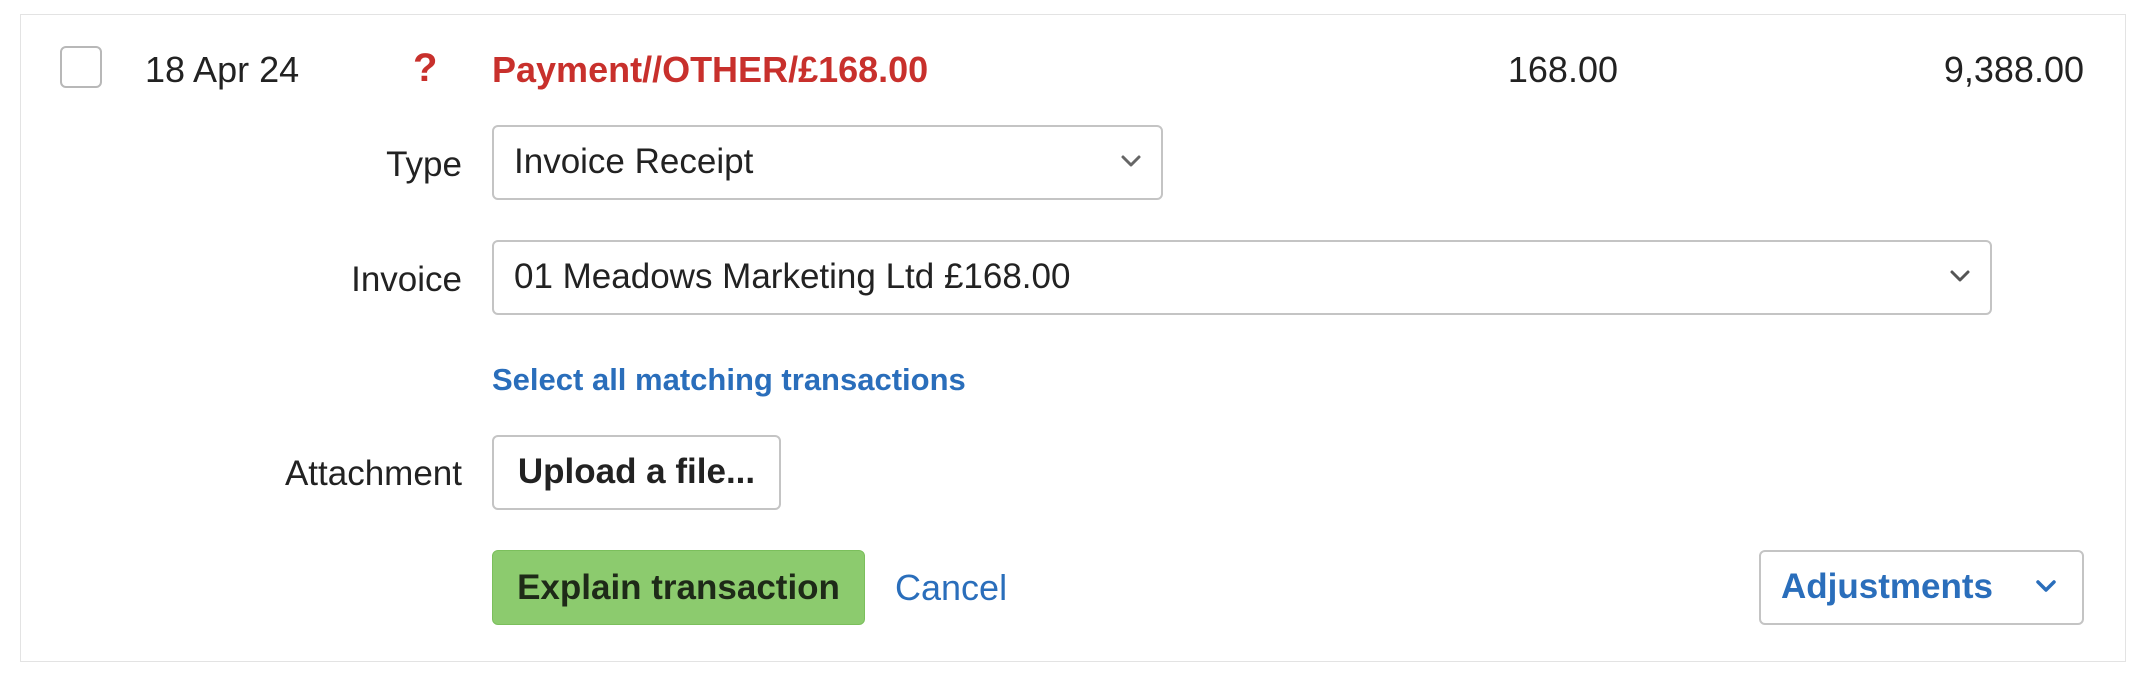 The width and height of the screenshot is (2146, 682). Describe the element at coordinates (373, 473) in the screenshot. I see `attachment-label: Attachment` at that location.